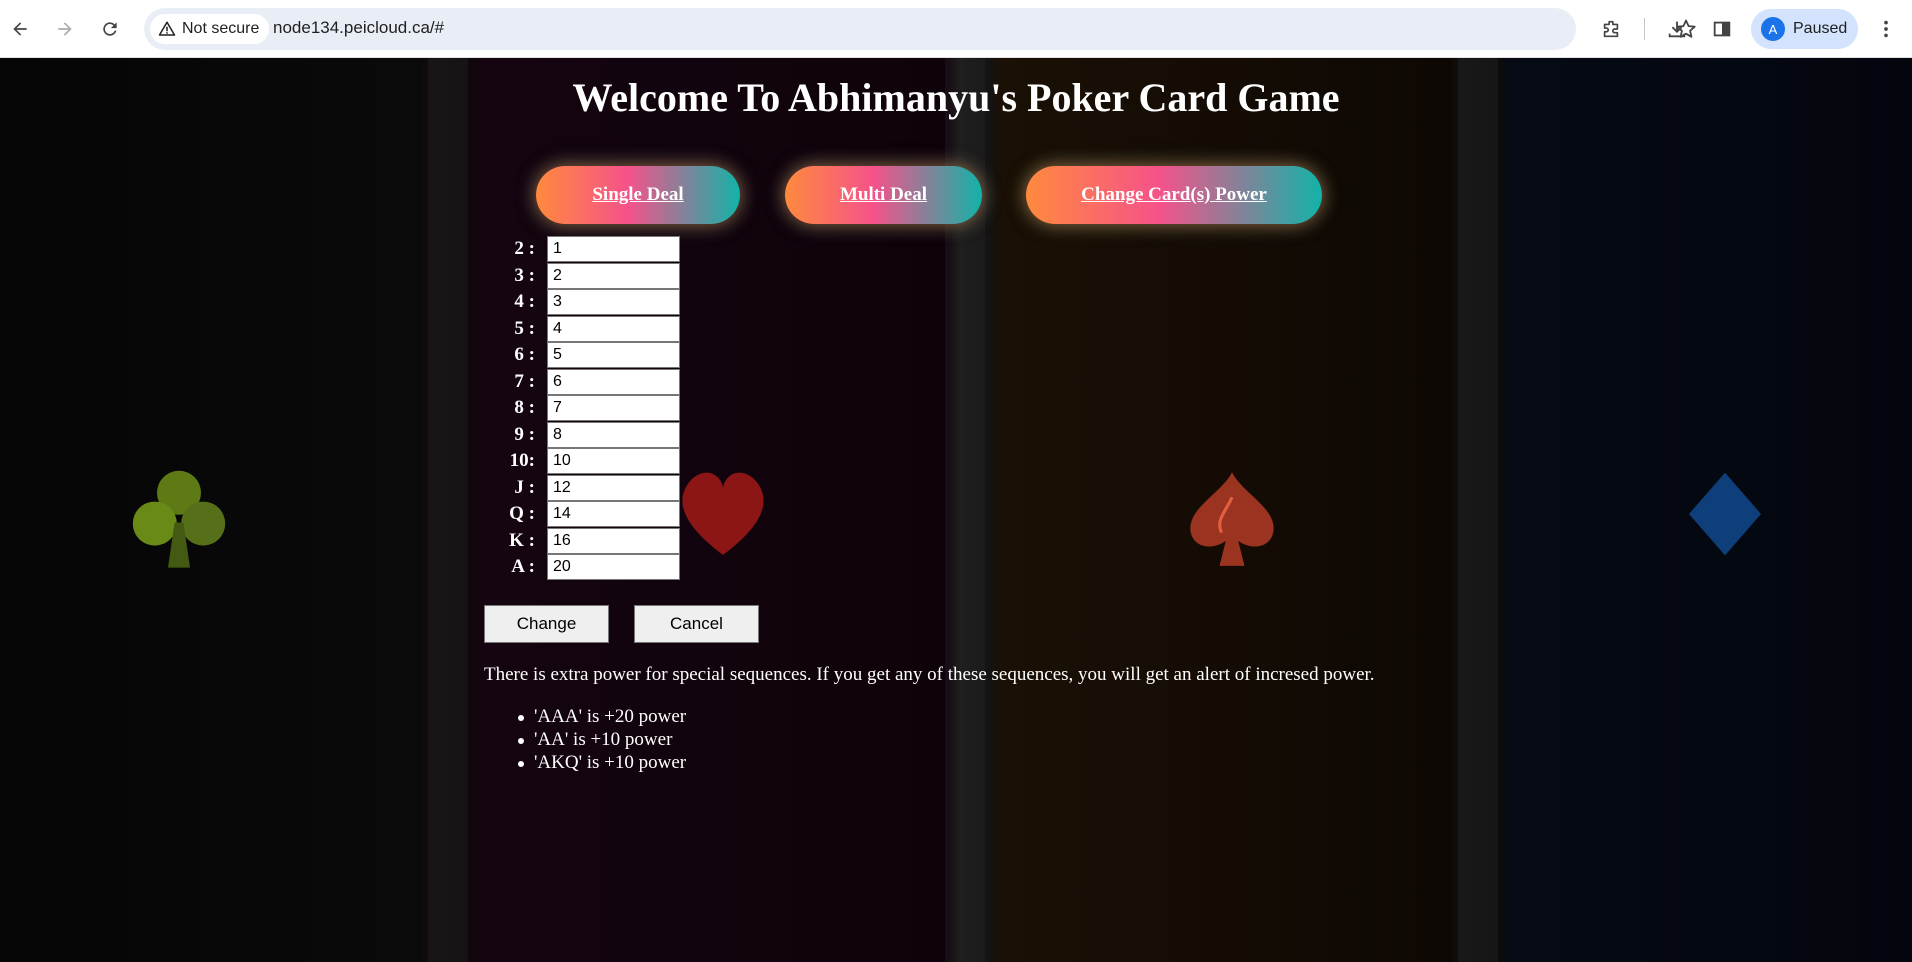 The image size is (1912, 962). I want to click on toolbar-divider, so click(1644, 29).